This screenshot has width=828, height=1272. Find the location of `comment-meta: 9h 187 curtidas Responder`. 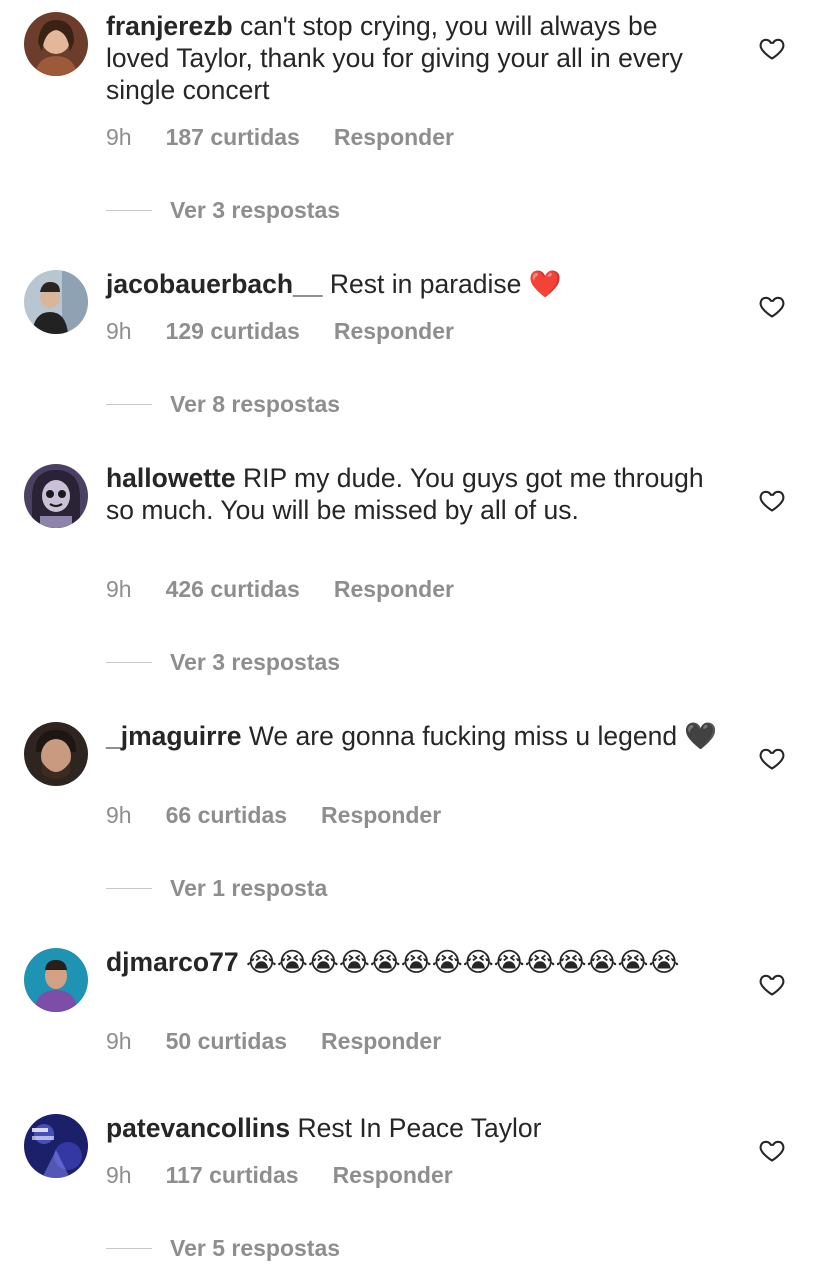

comment-meta: 9h 187 curtidas Responder is located at coordinates (280, 137).